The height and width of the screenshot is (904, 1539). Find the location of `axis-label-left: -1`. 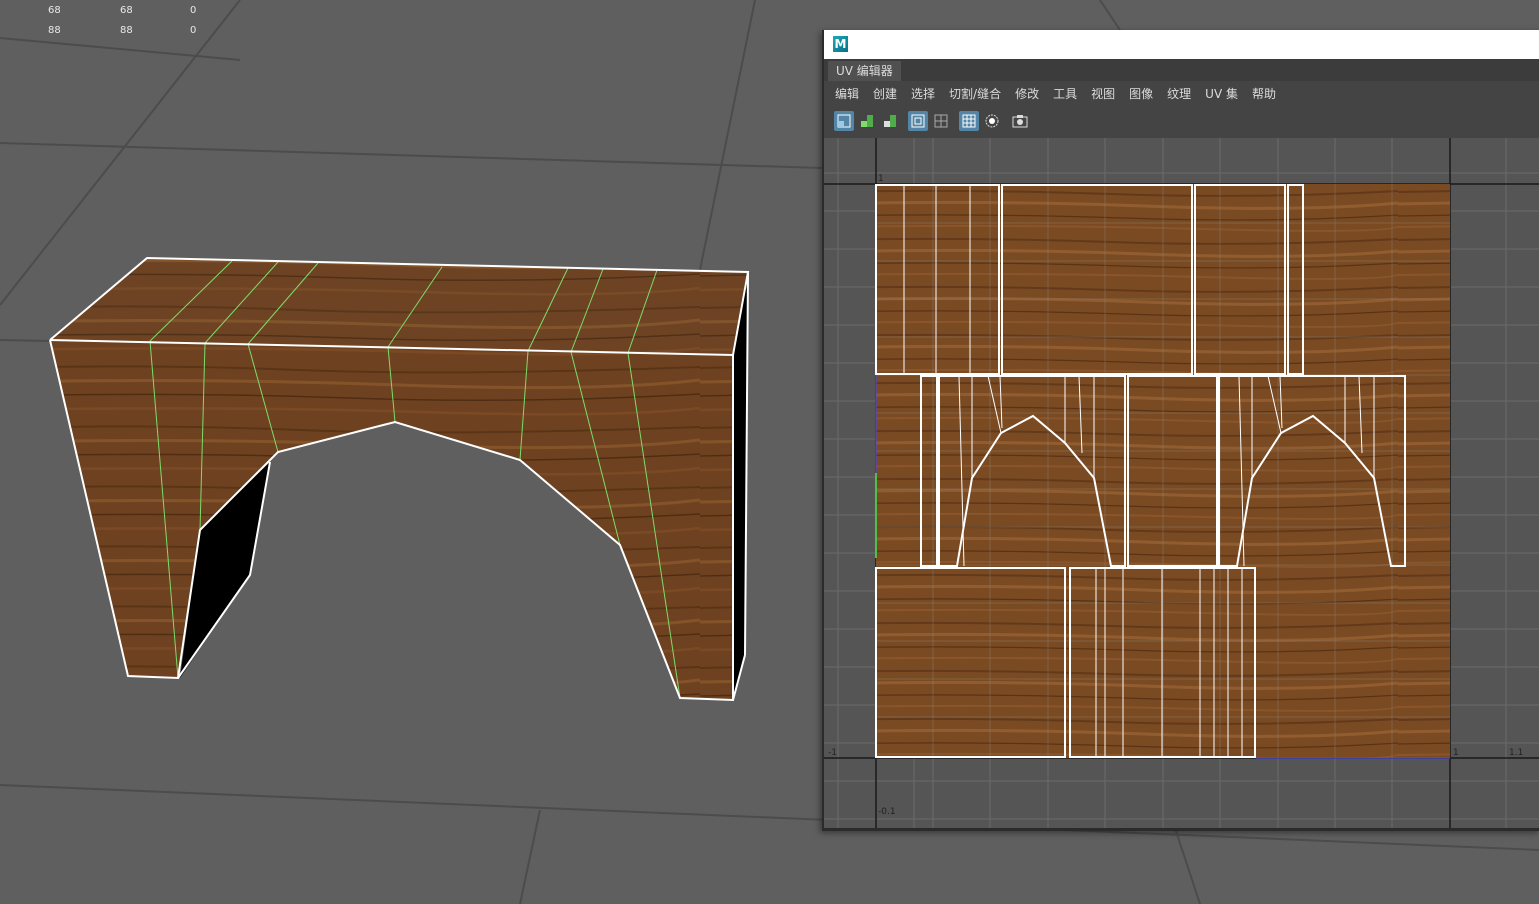

axis-label-left: -1 is located at coordinates (832, 753).